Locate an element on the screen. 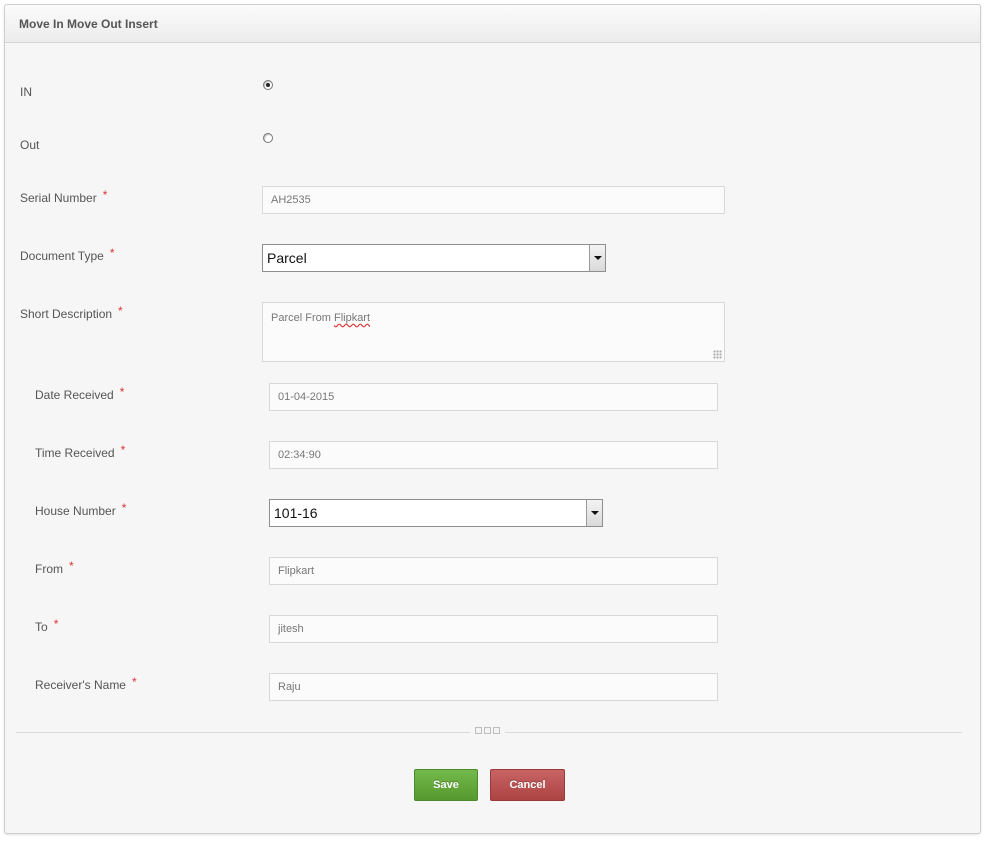  receivers-name-label: Receiver's Name * is located at coordinates (86, 683).